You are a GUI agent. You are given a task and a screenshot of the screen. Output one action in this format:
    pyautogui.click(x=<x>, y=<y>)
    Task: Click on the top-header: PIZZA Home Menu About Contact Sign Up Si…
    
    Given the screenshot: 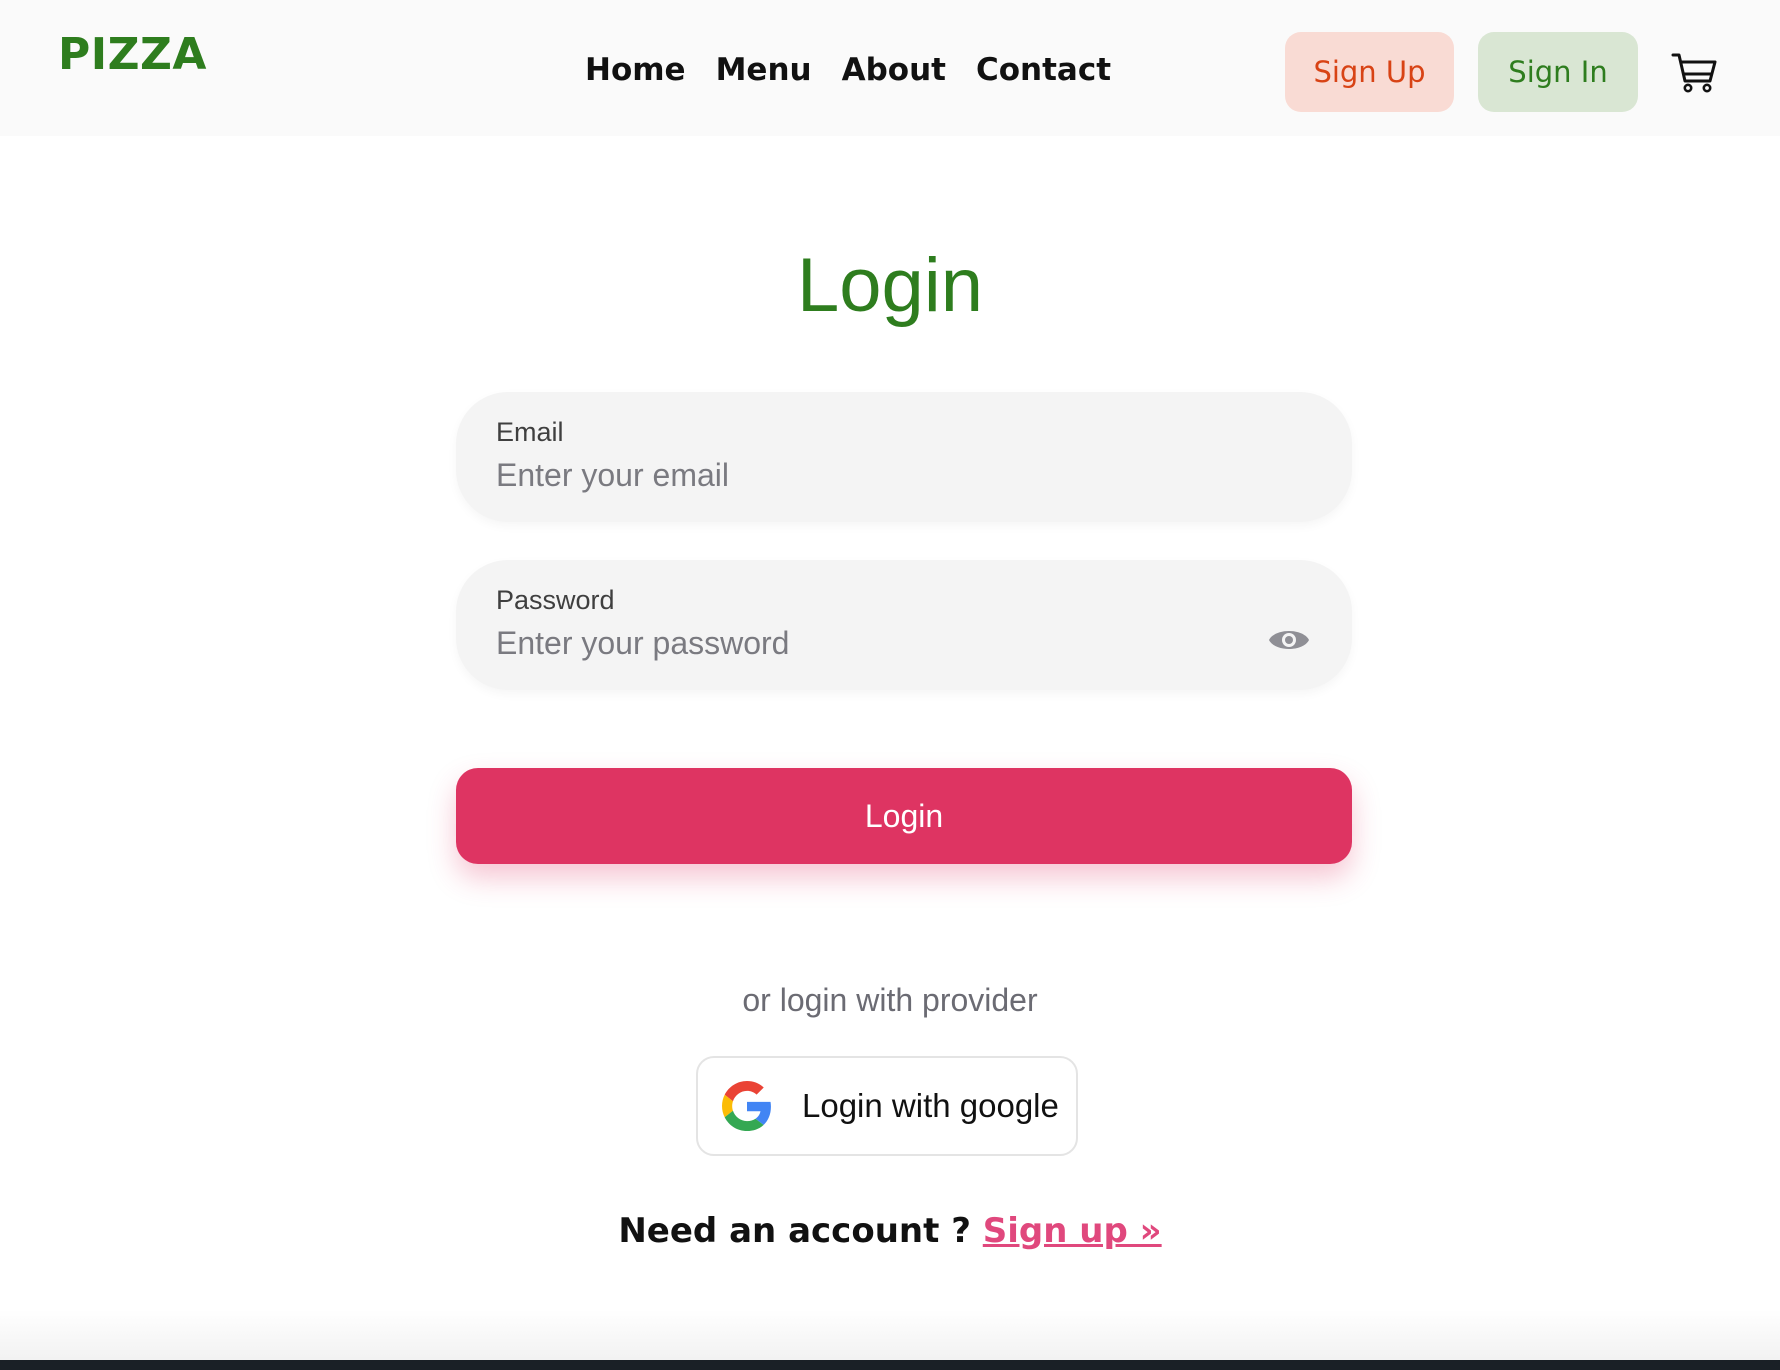 What is the action you would take?
    pyautogui.click(x=890, y=68)
    